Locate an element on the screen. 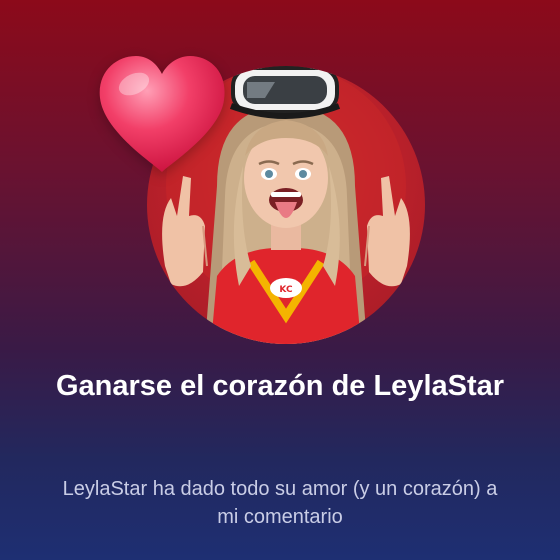 The image size is (560, 560). achievement-title: Ganarse el corazón de LeylaStar is located at coordinates (280, 386).